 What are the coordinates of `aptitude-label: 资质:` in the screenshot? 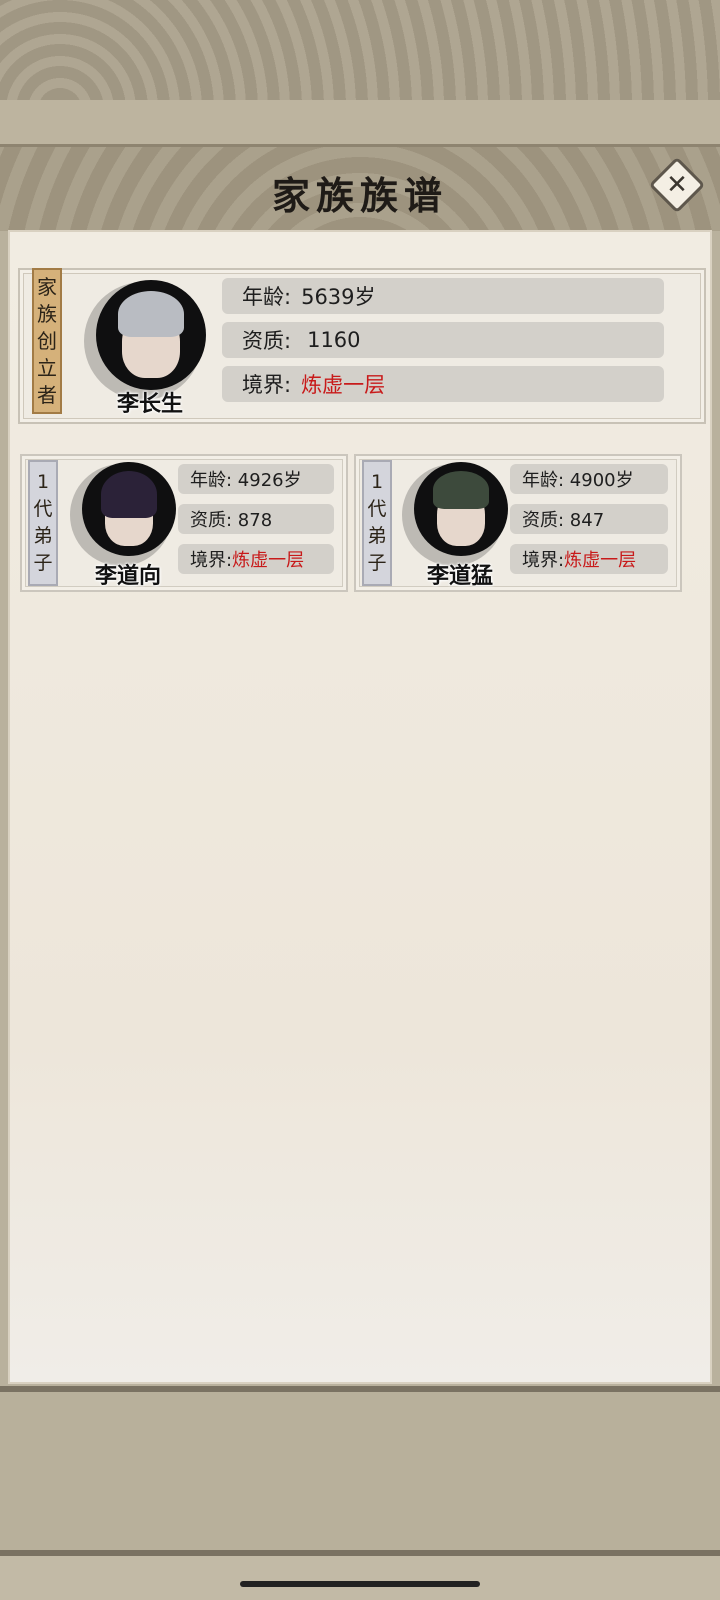 It's located at (267, 341).